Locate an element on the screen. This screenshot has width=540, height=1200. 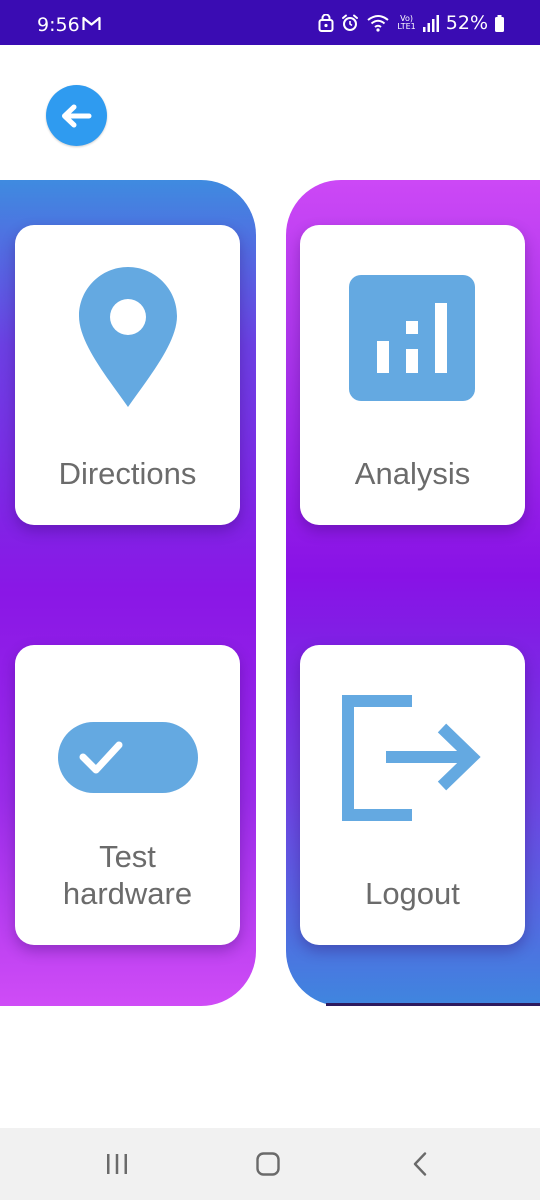
system-nav-bar is located at coordinates (270, 1164).